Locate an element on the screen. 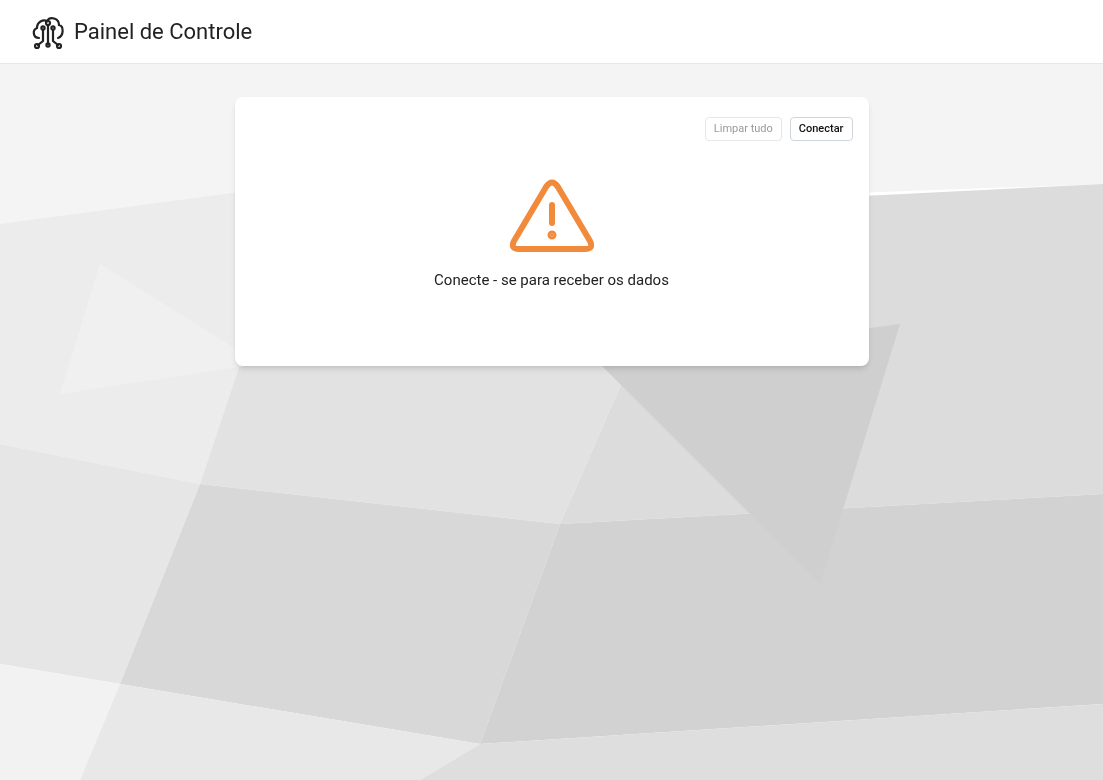 The height and width of the screenshot is (780, 1103). connect-button: Conectar is located at coordinates (821, 129).